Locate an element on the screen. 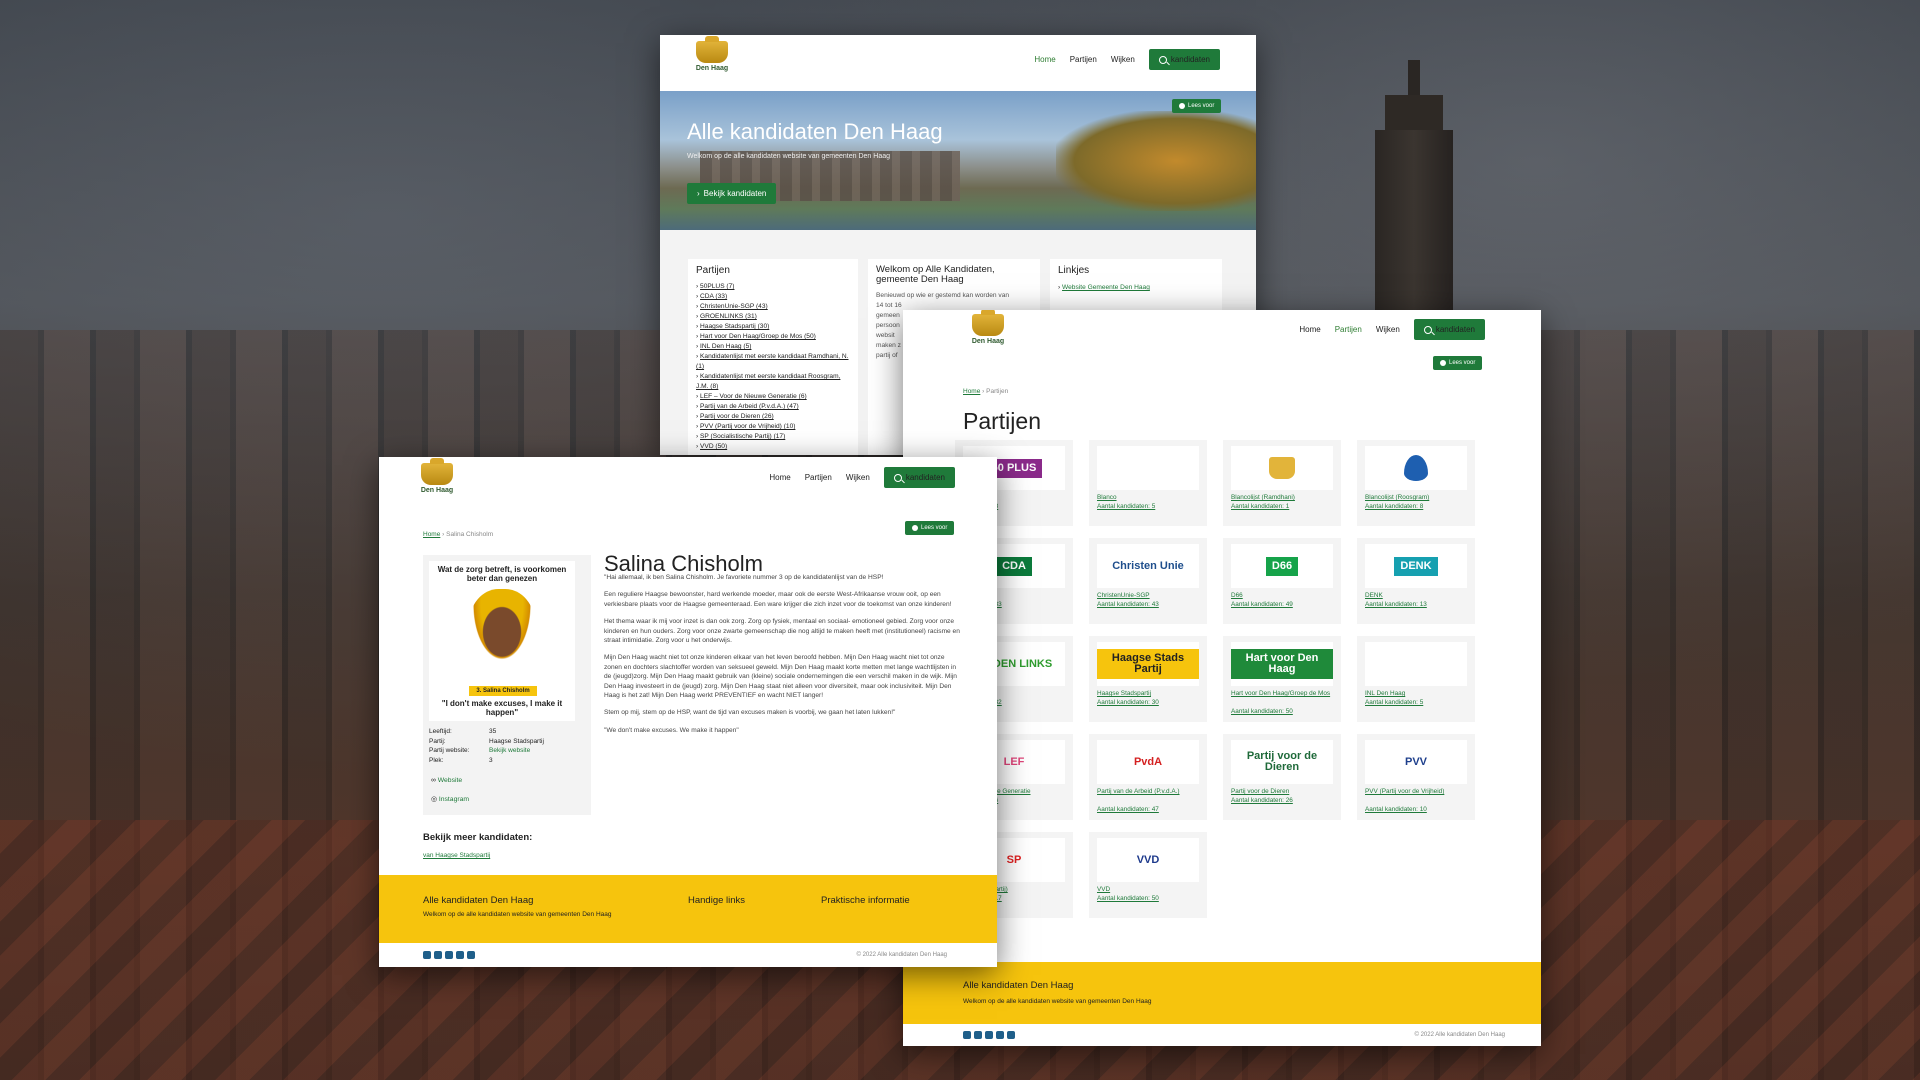 Image resolution: width=1920 pixels, height=1080 pixels. party-logo: Haagse Stads Partij is located at coordinates (1148, 664).